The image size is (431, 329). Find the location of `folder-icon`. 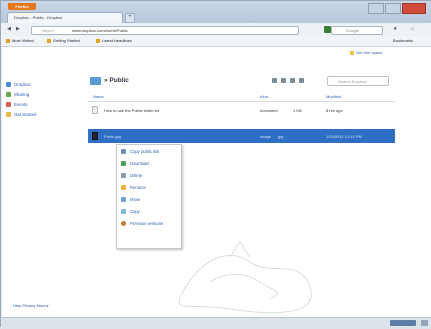

folder-icon is located at coordinates (95, 81).